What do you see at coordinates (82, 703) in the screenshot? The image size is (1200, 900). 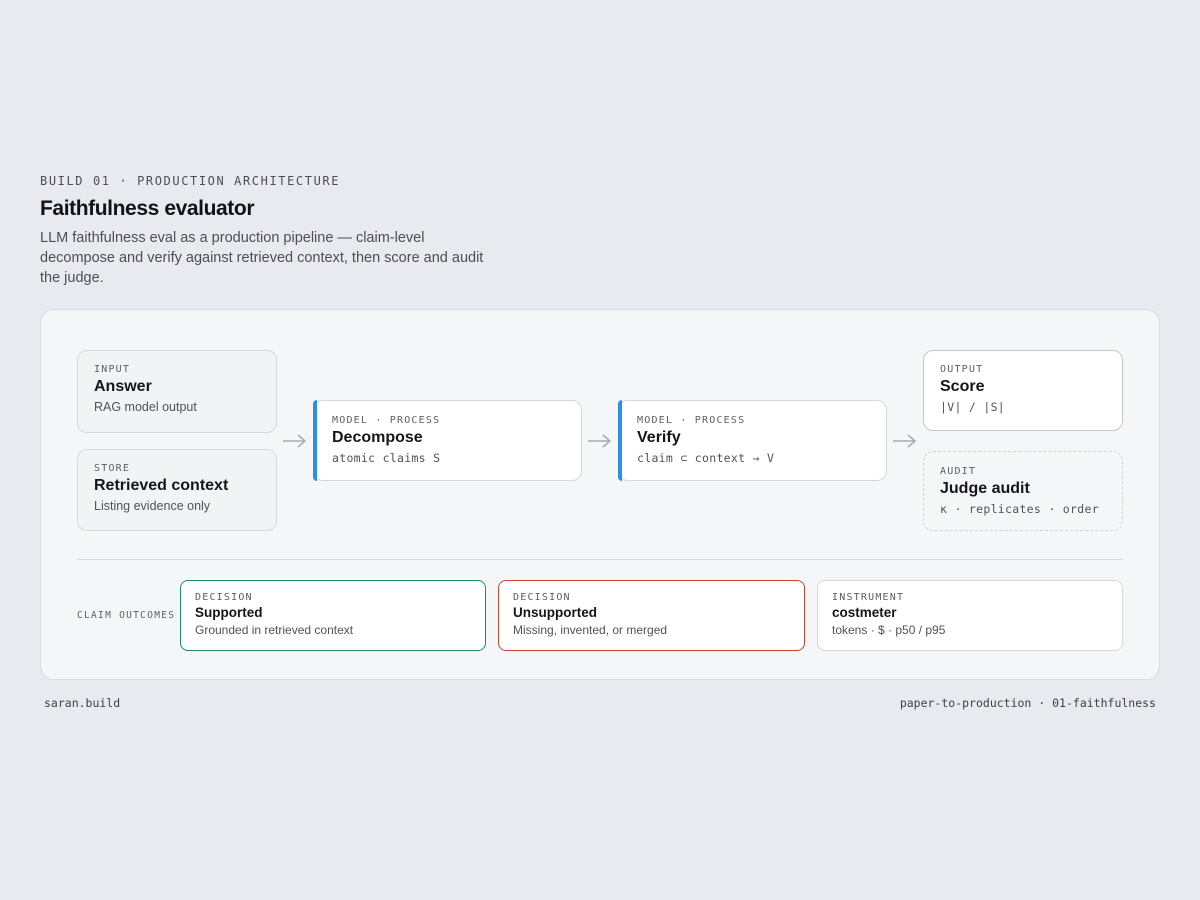 I see `footer-site: saran.build` at bounding box center [82, 703].